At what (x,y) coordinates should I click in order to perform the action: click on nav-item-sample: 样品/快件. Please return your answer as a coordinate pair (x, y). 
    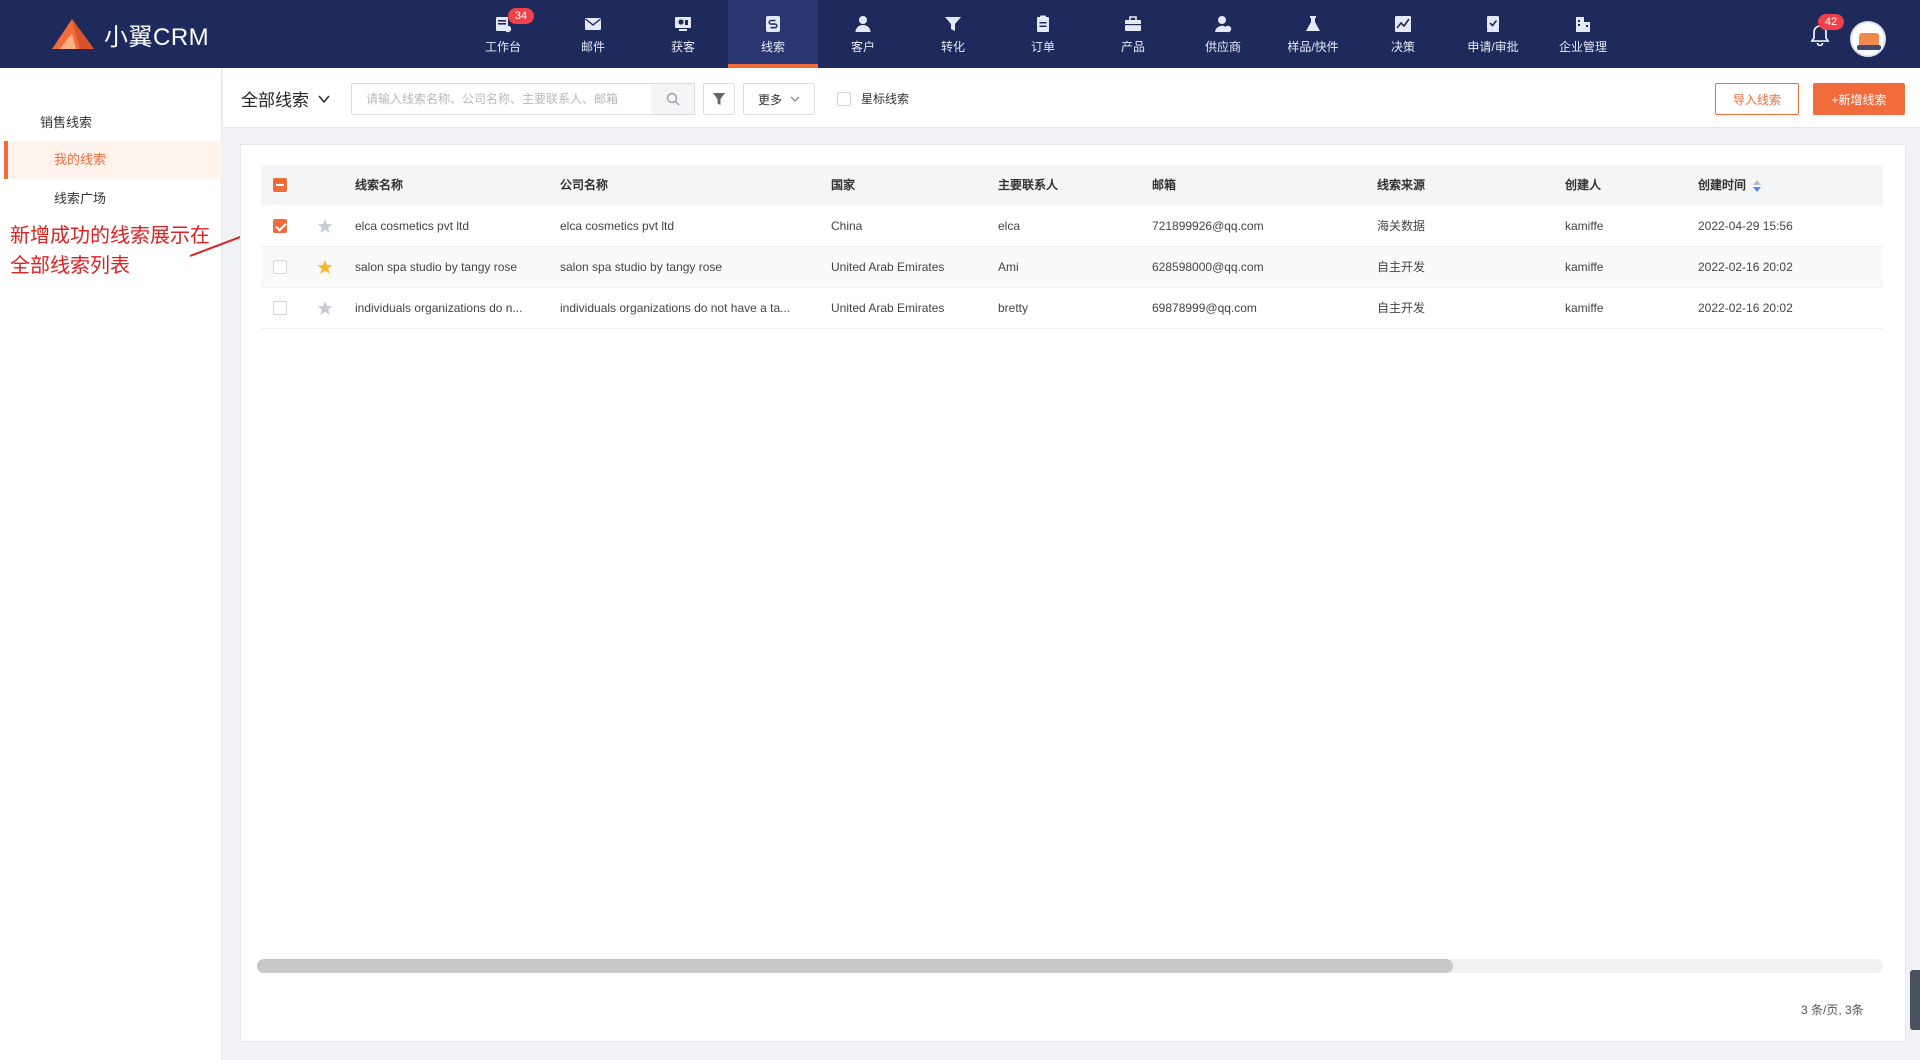
    Looking at the image, I should click on (1313, 34).